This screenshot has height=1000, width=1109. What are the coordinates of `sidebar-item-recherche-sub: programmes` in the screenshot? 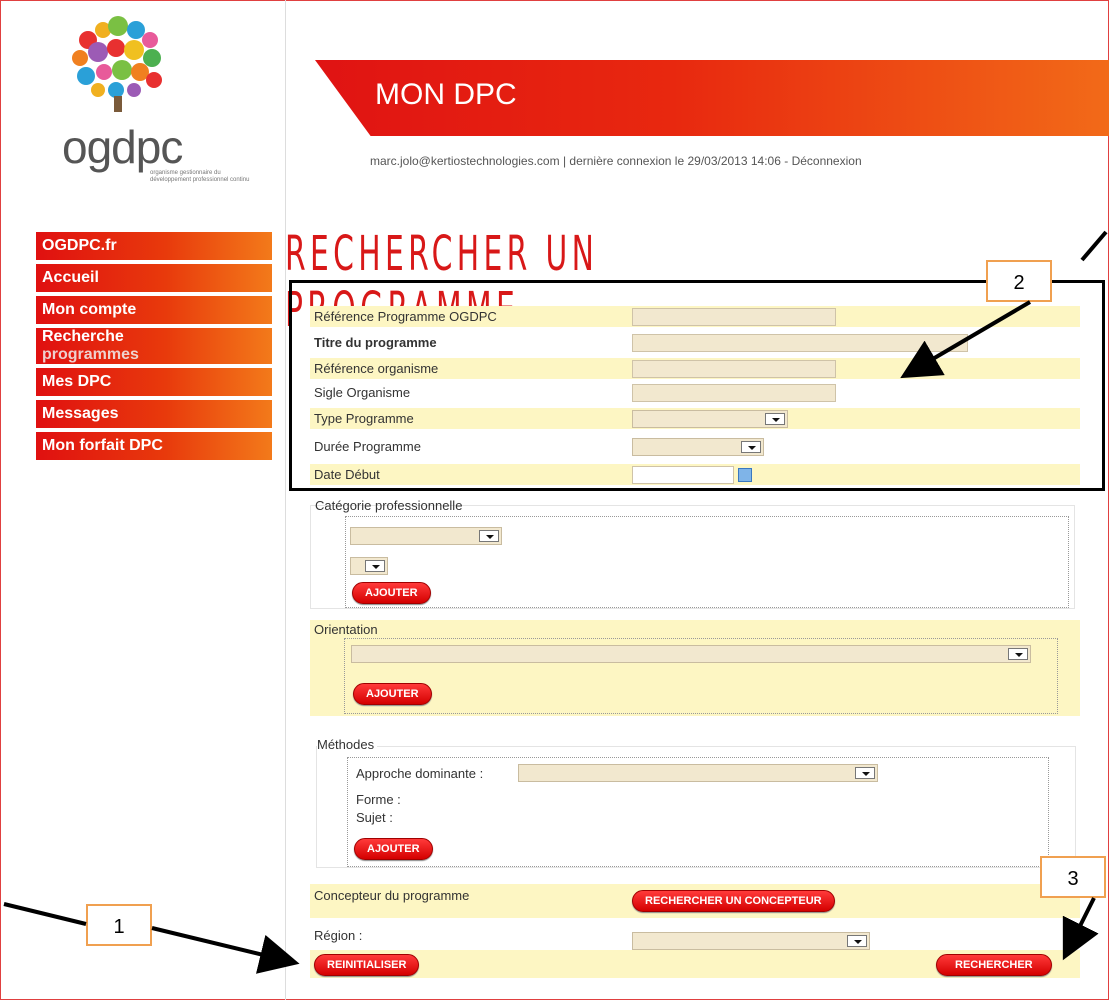 It's located at (90, 354).